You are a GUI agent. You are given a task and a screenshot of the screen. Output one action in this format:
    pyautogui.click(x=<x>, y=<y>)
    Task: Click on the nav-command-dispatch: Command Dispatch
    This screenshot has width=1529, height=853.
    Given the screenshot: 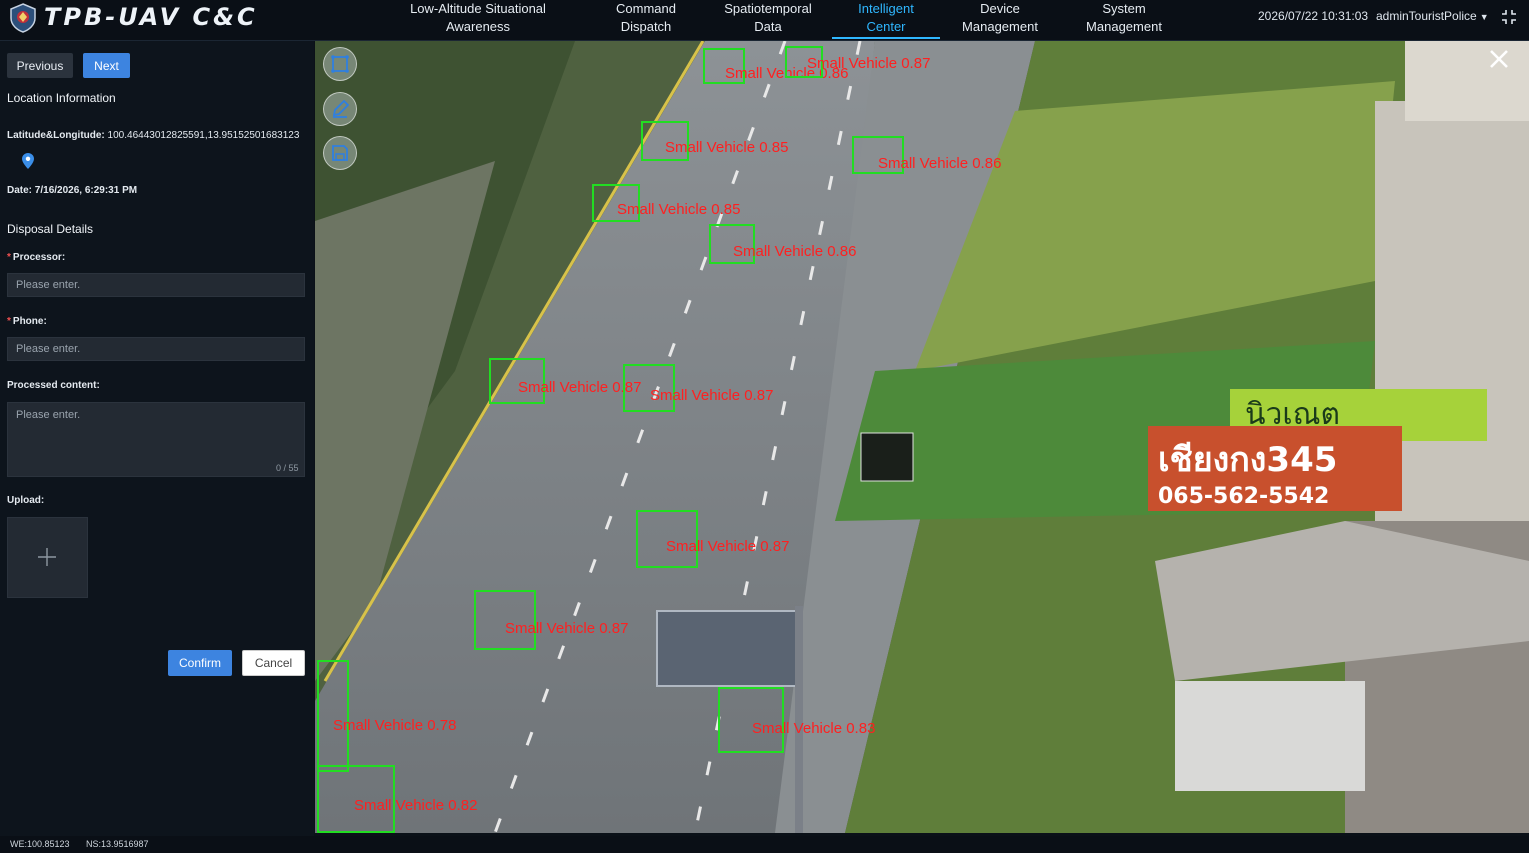 What is the action you would take?
    pyautogui.click(x=646, y=20)
    